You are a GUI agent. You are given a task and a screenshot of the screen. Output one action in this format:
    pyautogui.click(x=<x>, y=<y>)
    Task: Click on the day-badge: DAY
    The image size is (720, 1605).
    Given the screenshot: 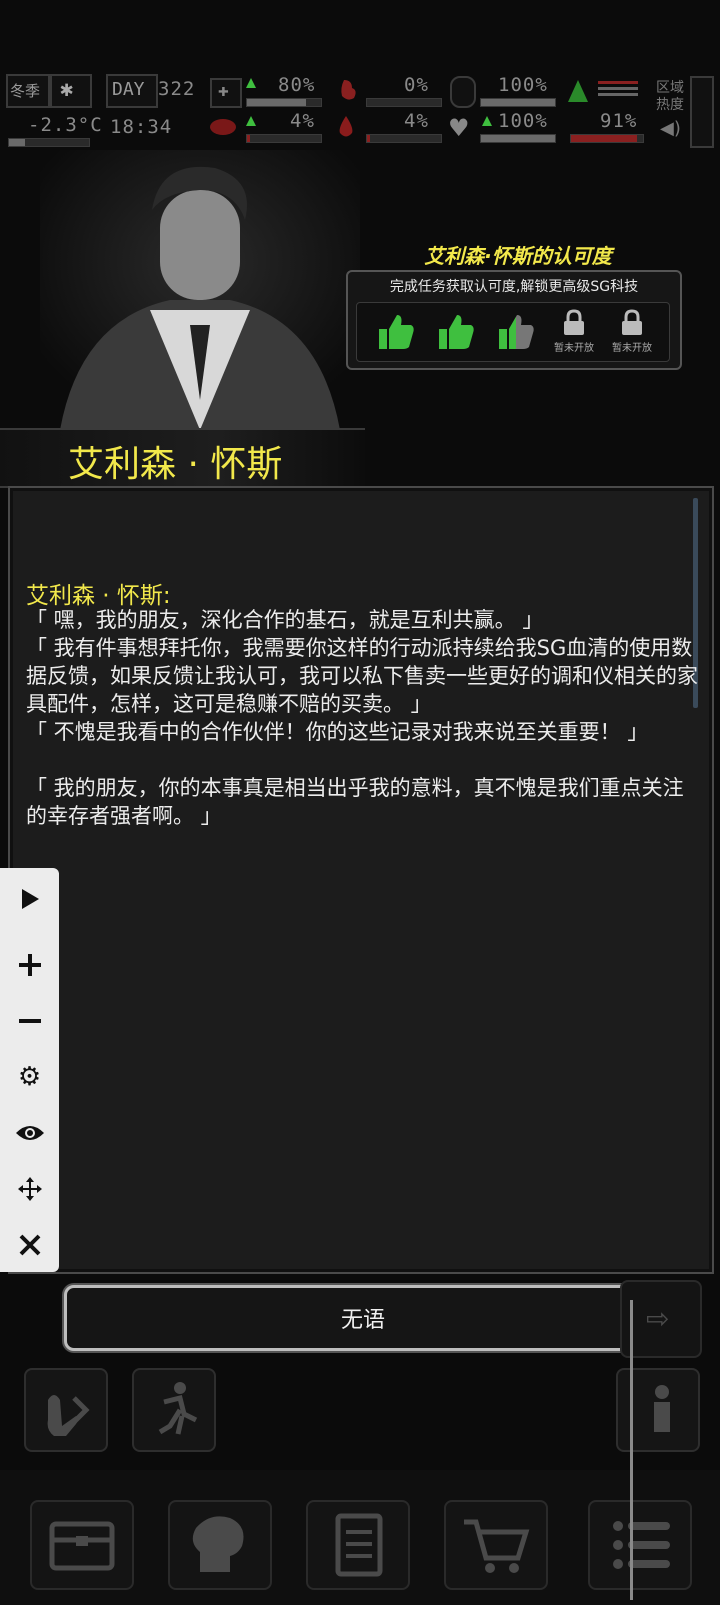 What is the action you would take?
    pyautogui.click(x=132, y=91)
    